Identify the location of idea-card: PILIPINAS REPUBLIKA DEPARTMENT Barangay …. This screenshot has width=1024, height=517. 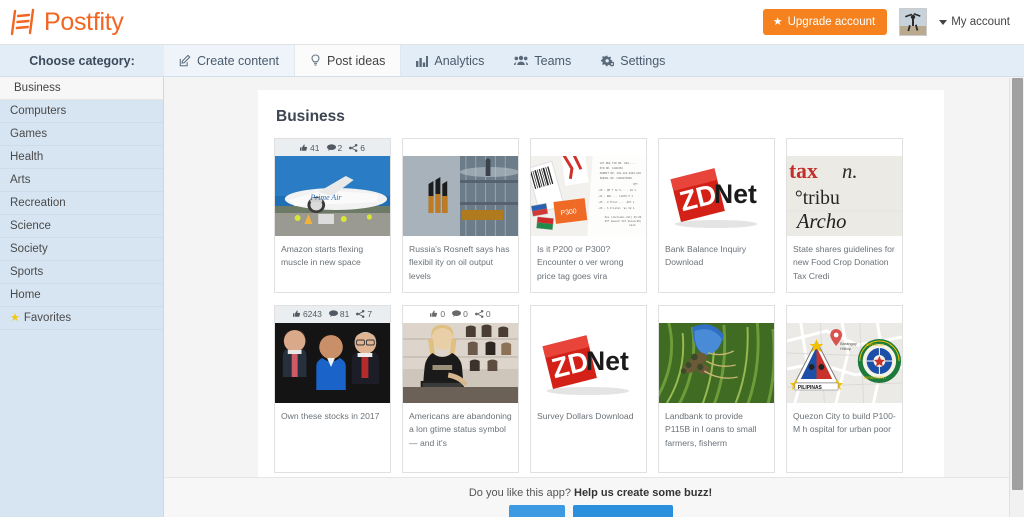
(844, 388).